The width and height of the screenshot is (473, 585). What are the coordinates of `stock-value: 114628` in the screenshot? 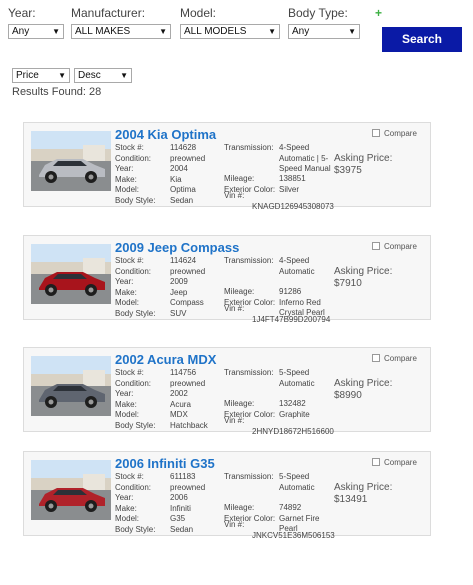 It's located at (183, 147).